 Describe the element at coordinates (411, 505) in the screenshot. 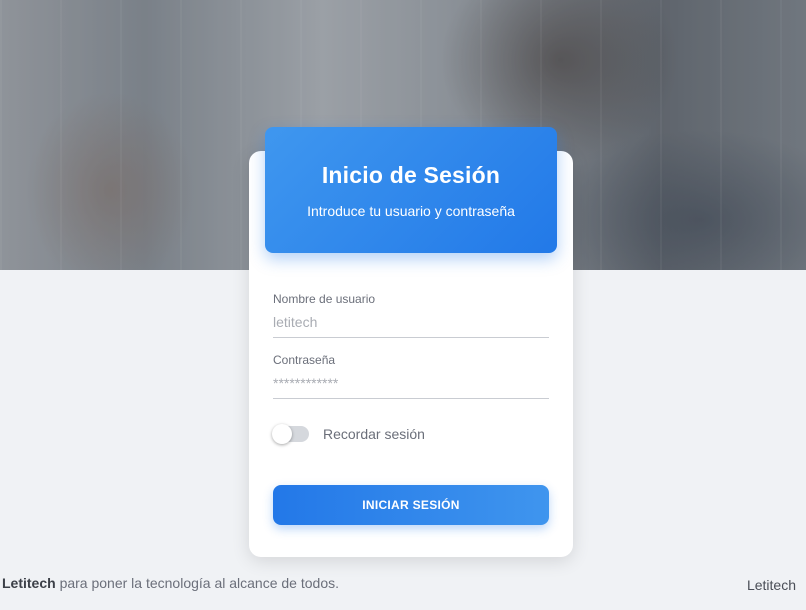

I see `login-button: INICIAR SESIÓN` at that location.